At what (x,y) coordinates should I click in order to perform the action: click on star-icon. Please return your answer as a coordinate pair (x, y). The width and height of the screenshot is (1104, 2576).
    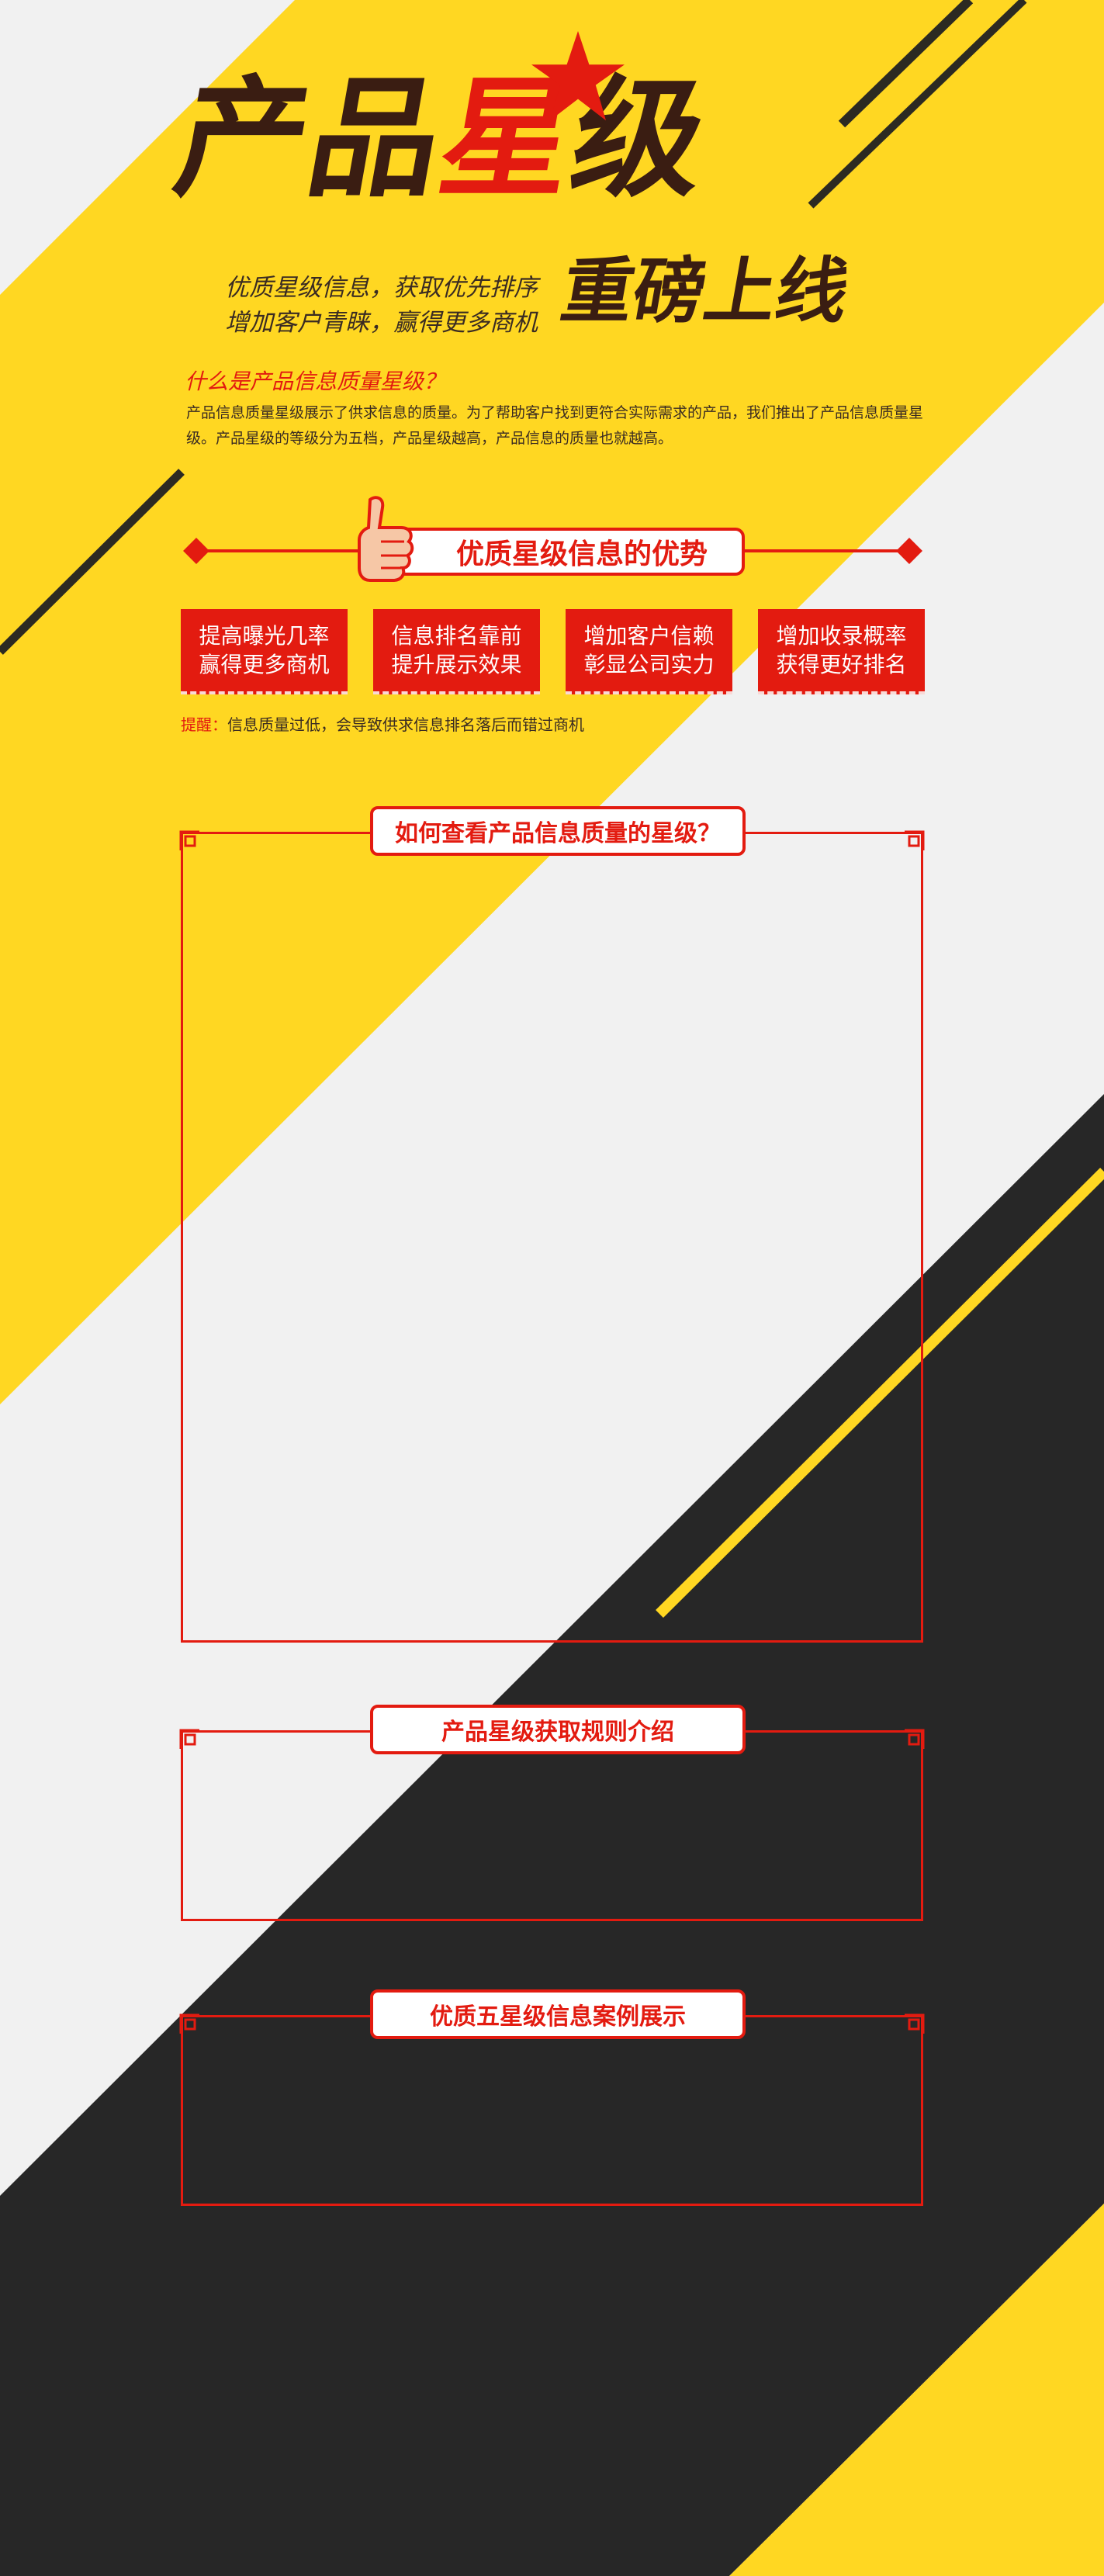
    Looking at the image, I should click on (578, 77).